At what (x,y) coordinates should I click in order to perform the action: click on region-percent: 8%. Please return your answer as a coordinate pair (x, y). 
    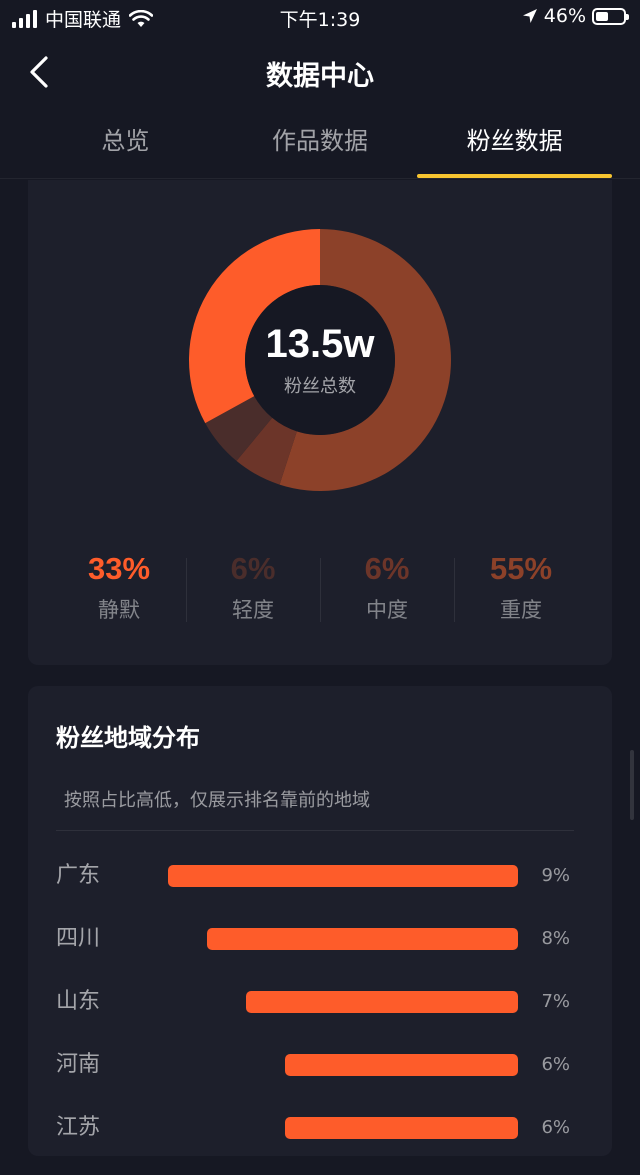
    Looking at the image, I should click on (555, 938).